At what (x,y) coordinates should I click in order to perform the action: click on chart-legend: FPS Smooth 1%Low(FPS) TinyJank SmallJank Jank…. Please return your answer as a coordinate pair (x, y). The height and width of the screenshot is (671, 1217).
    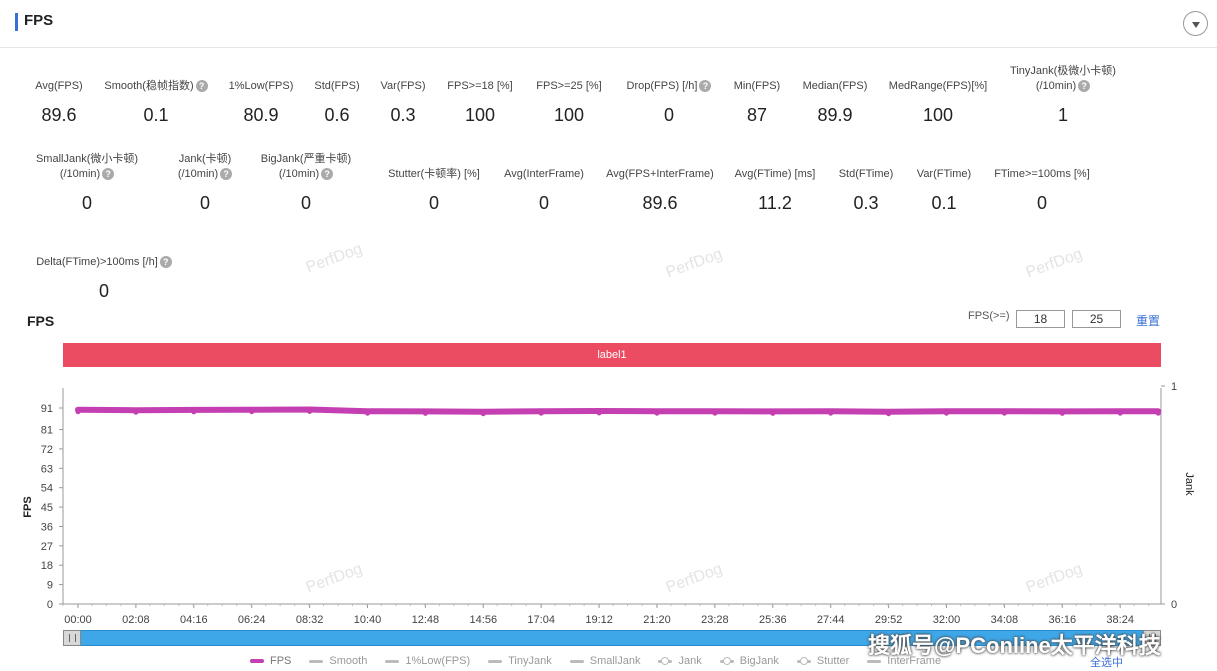
    Looking at the image, I should click on (595, 661).